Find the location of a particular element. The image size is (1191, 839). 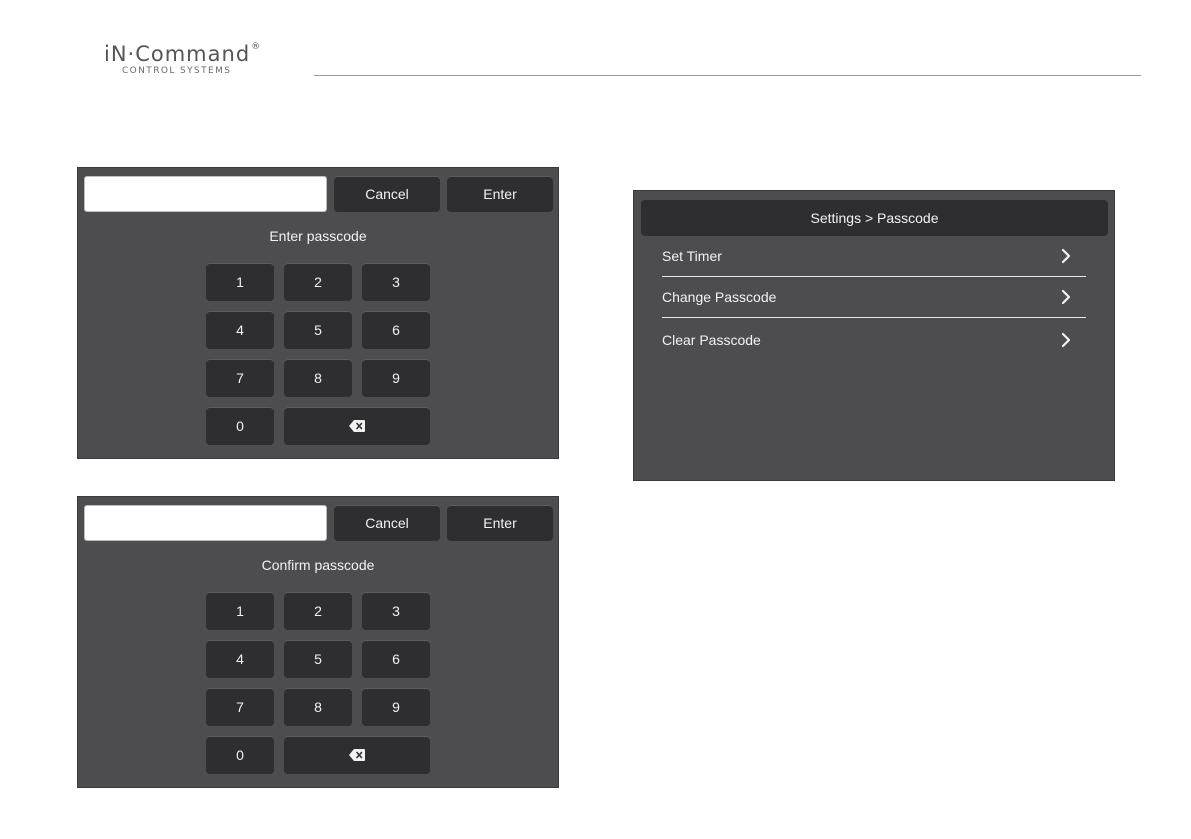

brand-tagline: CONTROL SYSTEMS is located at coordinates (177, 71).